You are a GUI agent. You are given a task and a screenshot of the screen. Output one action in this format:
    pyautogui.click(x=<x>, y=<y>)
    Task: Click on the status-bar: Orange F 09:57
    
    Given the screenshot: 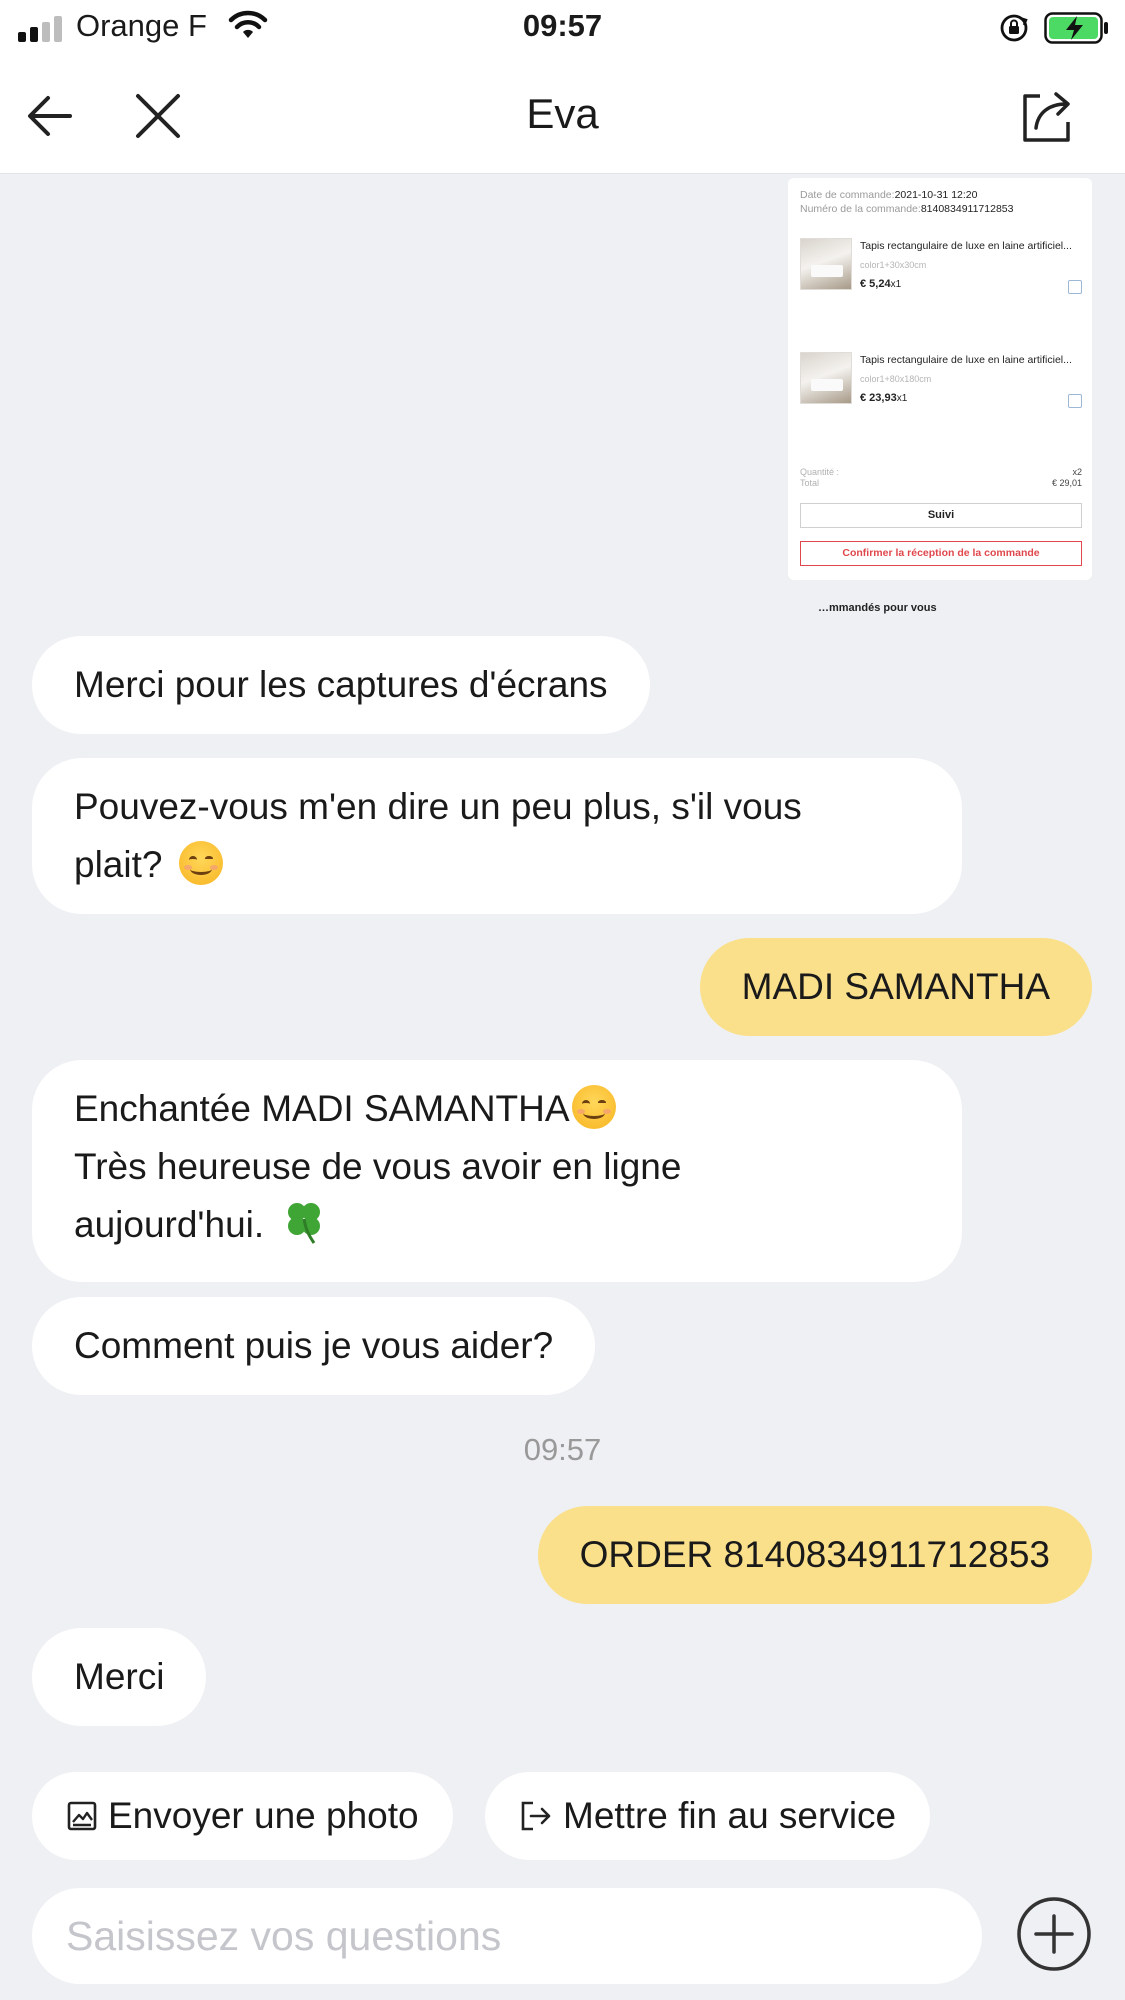 What is the action you would take?
    pyautogui.click(x=562, y=28)
    